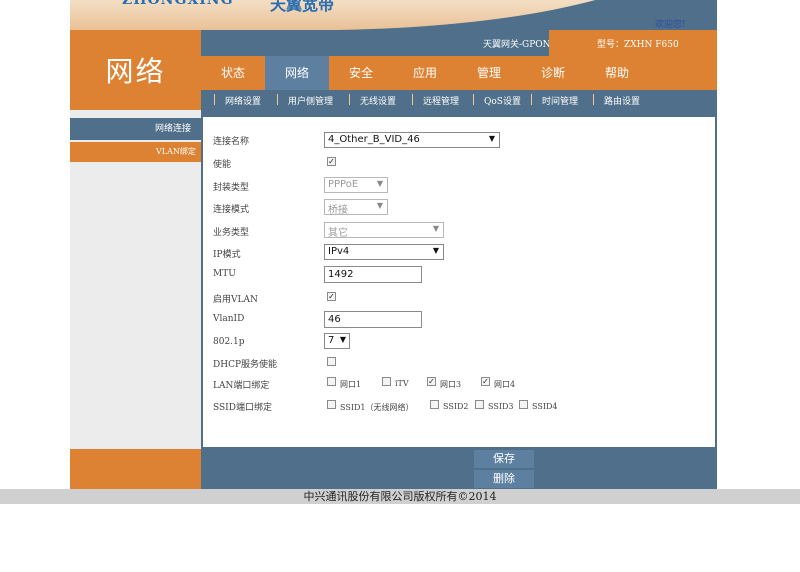 The width and height of the screenshot is (800, 572). What do you see at coordinates (374, 139) in the screenshot?
I see `connection-name-value: 4_Other_B_VID_46` at bounding box center [374, 139].